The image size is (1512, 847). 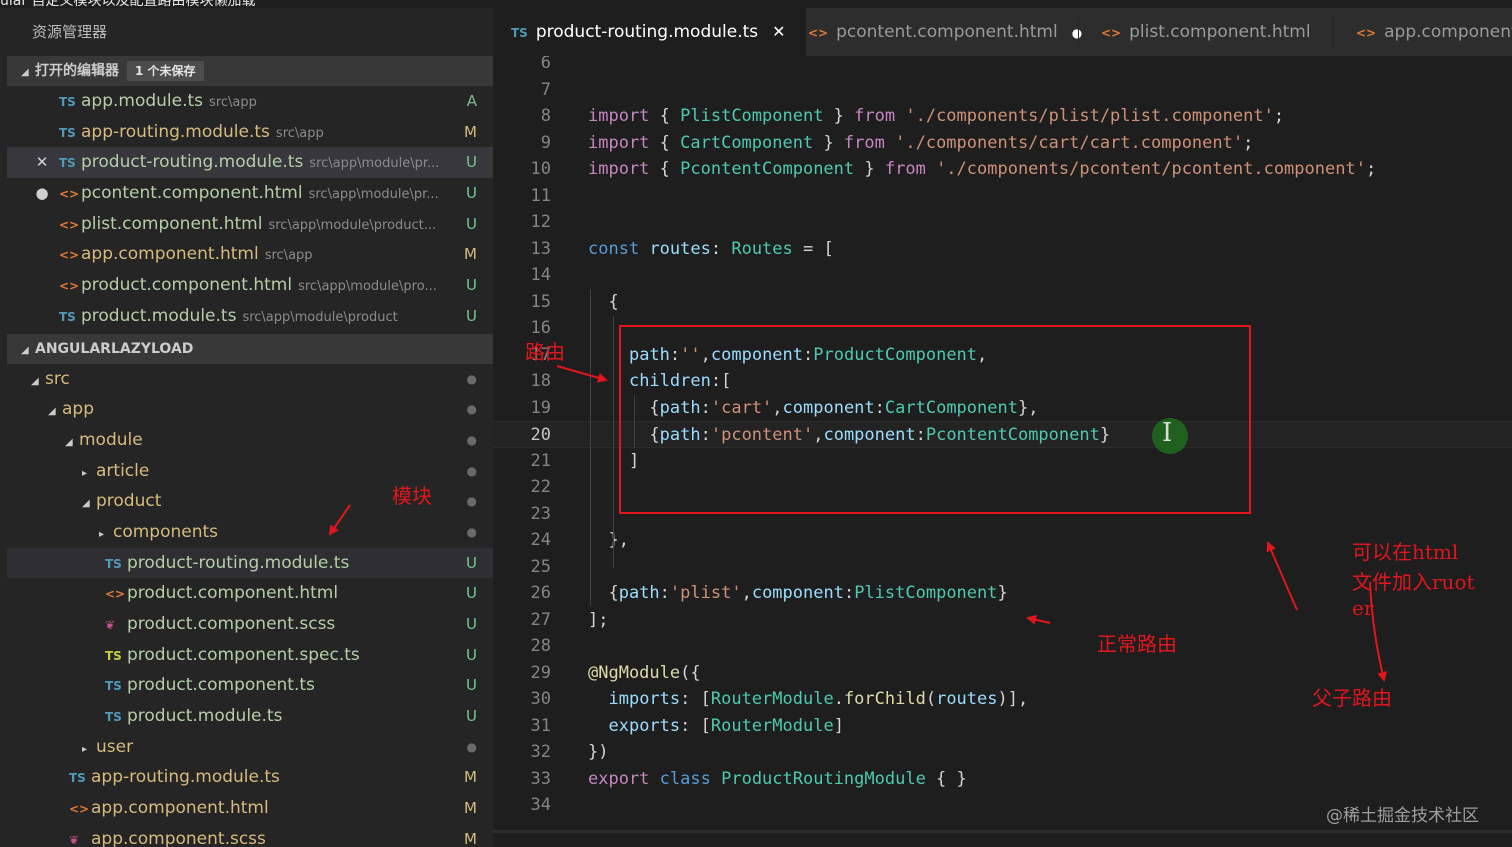 What do you see at coordinates (582, 374) in the screenshot?
I see `arrow-route` at bounding box center [582, 374].